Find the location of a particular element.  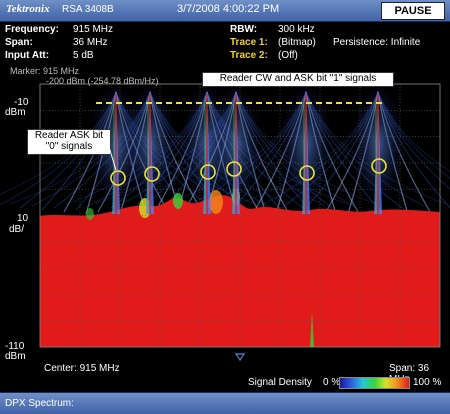

status-bar: DPX Spectrum: is located at coordinates (225, 403).